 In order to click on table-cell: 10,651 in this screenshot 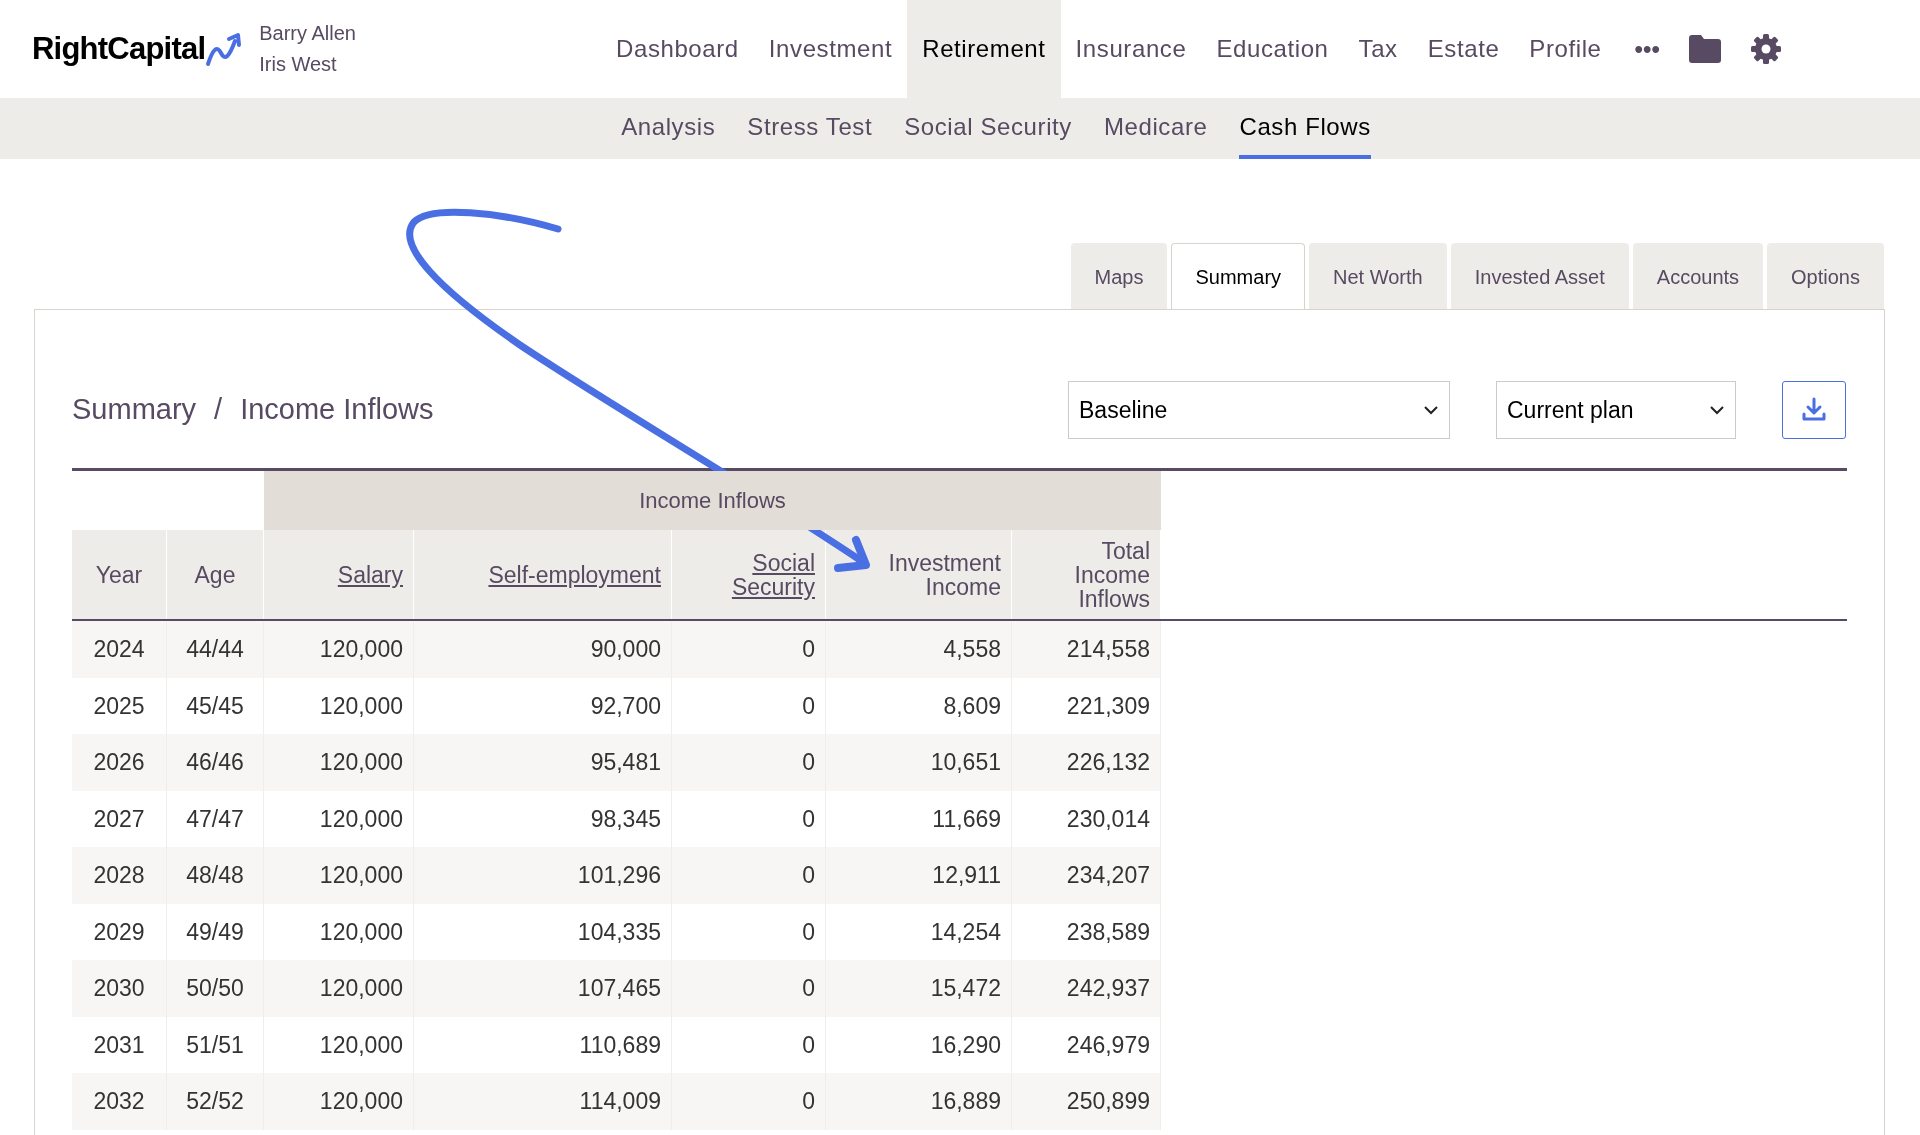, I will do `click(919, 762)`.